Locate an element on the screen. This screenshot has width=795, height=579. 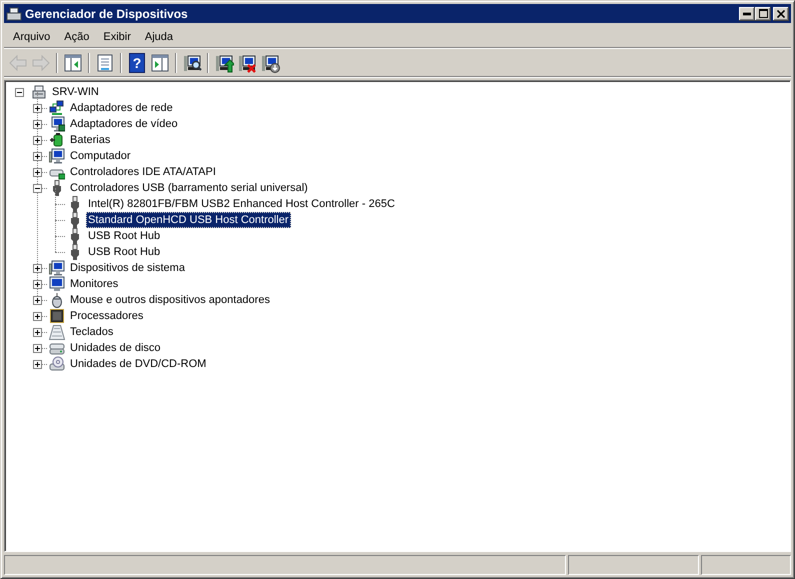
help-button: ? is located at coordinates (137, 63).